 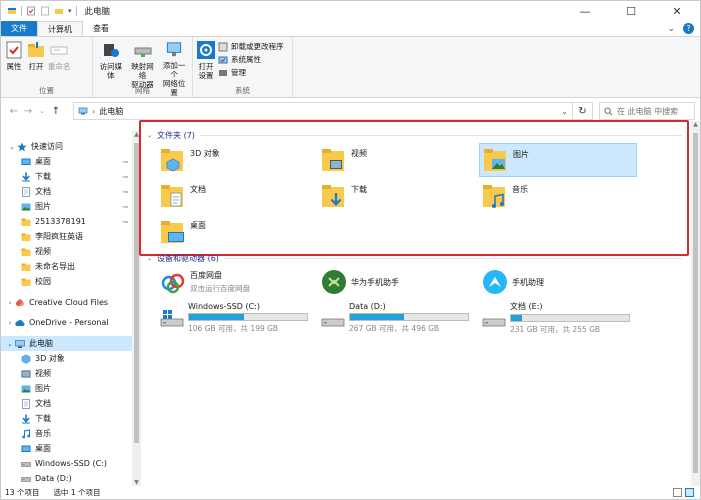 I want to click on nav-item-label: 未命名导出, so click(x=55, y=266).